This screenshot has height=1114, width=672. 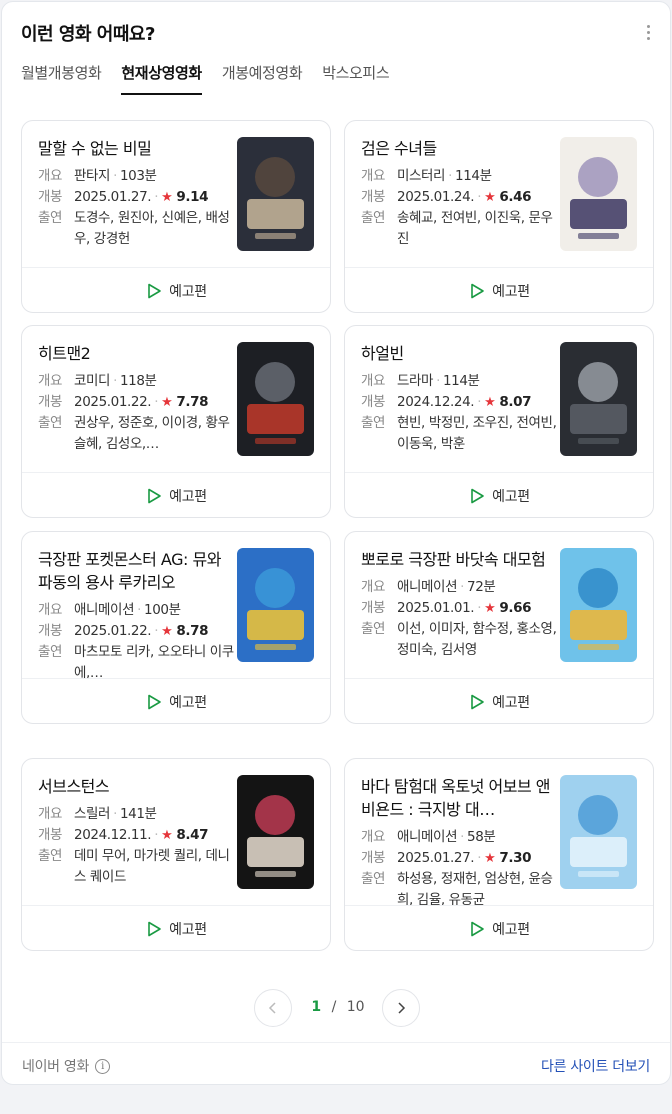 What do you see at coordinates (136, 353) in the screenshot?
I see `movie-title: 히트맨2` at bounding box center [136, 353].